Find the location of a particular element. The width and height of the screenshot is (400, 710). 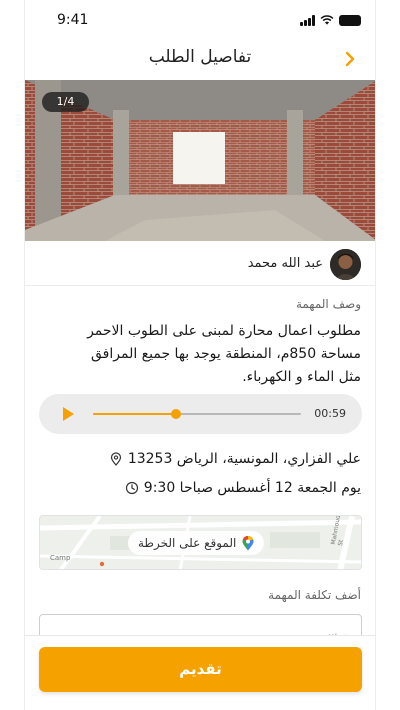

status-bar: 9:41 is located at coordinates (200, 20).